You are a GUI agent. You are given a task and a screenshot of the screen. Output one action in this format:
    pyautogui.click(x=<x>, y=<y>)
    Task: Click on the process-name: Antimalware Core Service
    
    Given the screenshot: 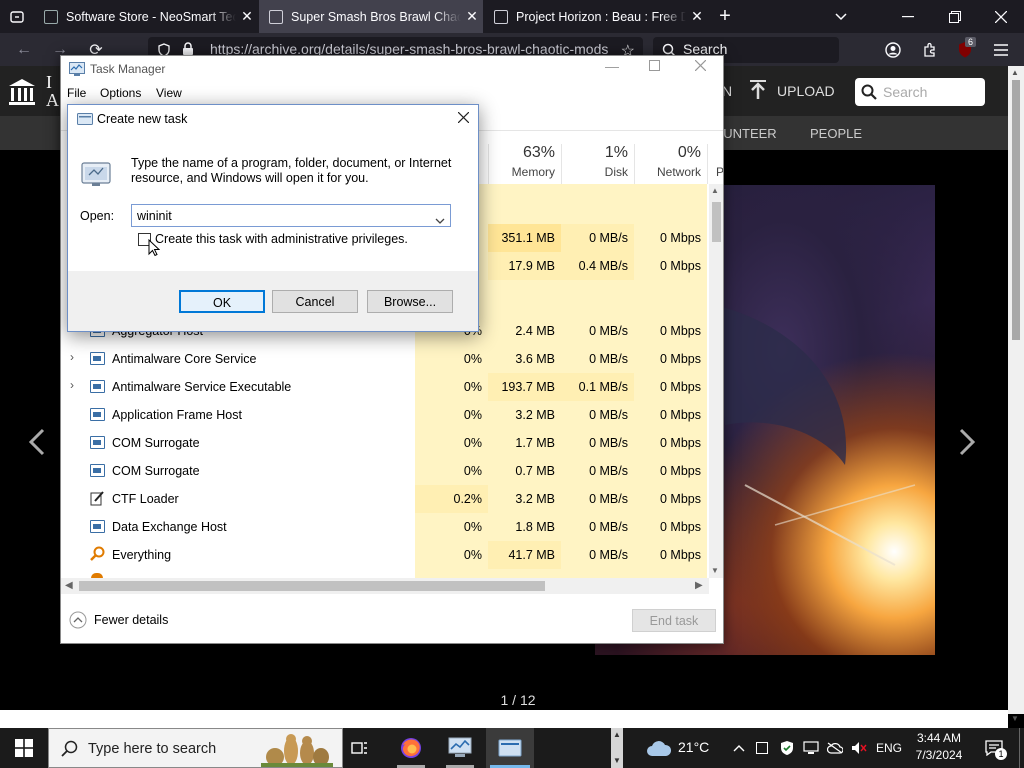 What is the action you would take?
    pyautogui.click(x=184, y=359)
    